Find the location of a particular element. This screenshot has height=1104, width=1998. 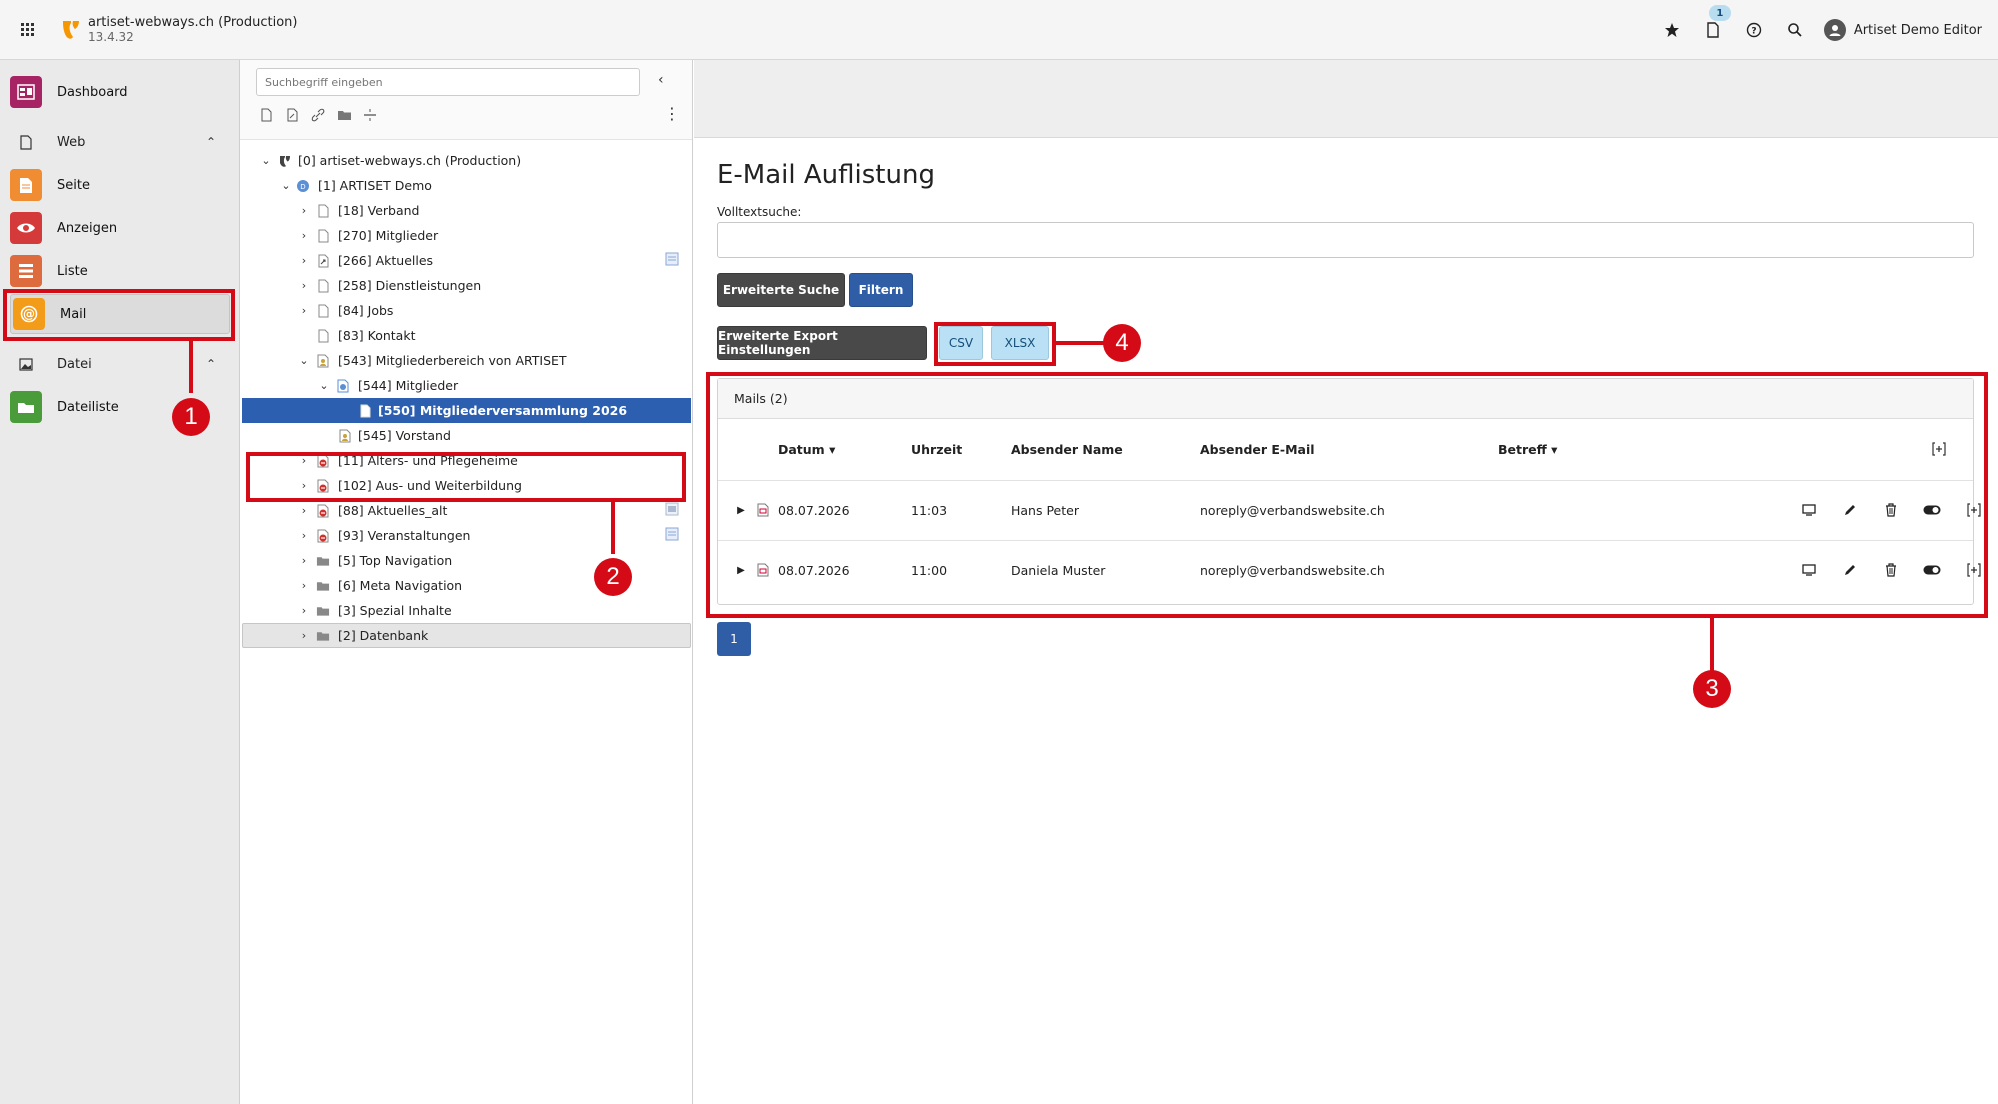

advanced-search-button: Erweiterte Suche is located at coordinates (781, 290).